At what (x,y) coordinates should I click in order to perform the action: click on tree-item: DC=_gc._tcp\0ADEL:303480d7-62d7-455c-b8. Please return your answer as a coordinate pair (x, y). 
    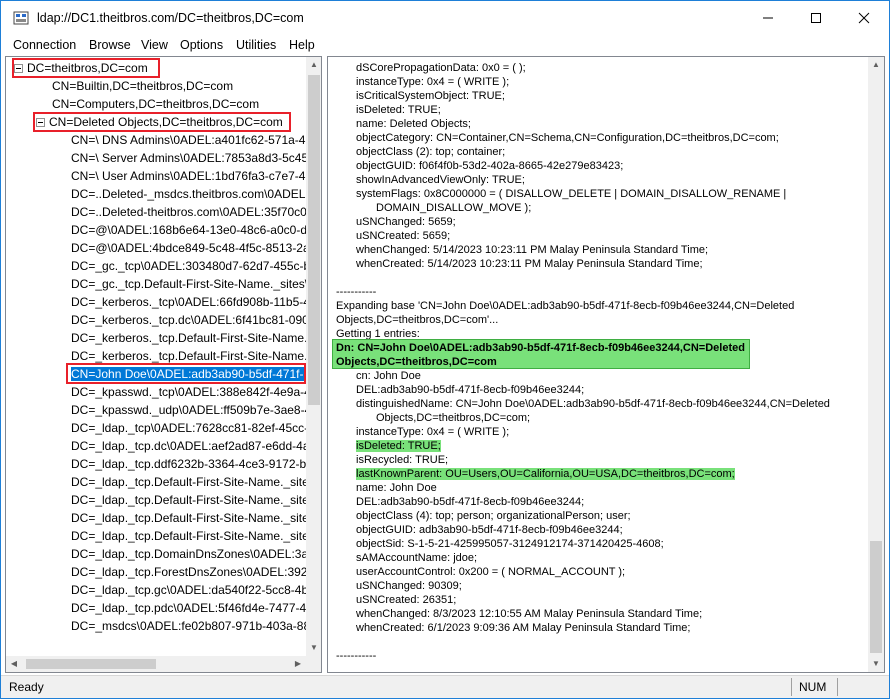
    Looking at the image, I should click on (194, 266).